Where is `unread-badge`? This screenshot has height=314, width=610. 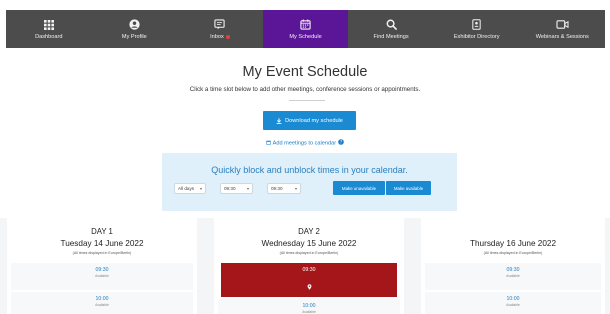
unread-badge is located at coordinates (227, 36).